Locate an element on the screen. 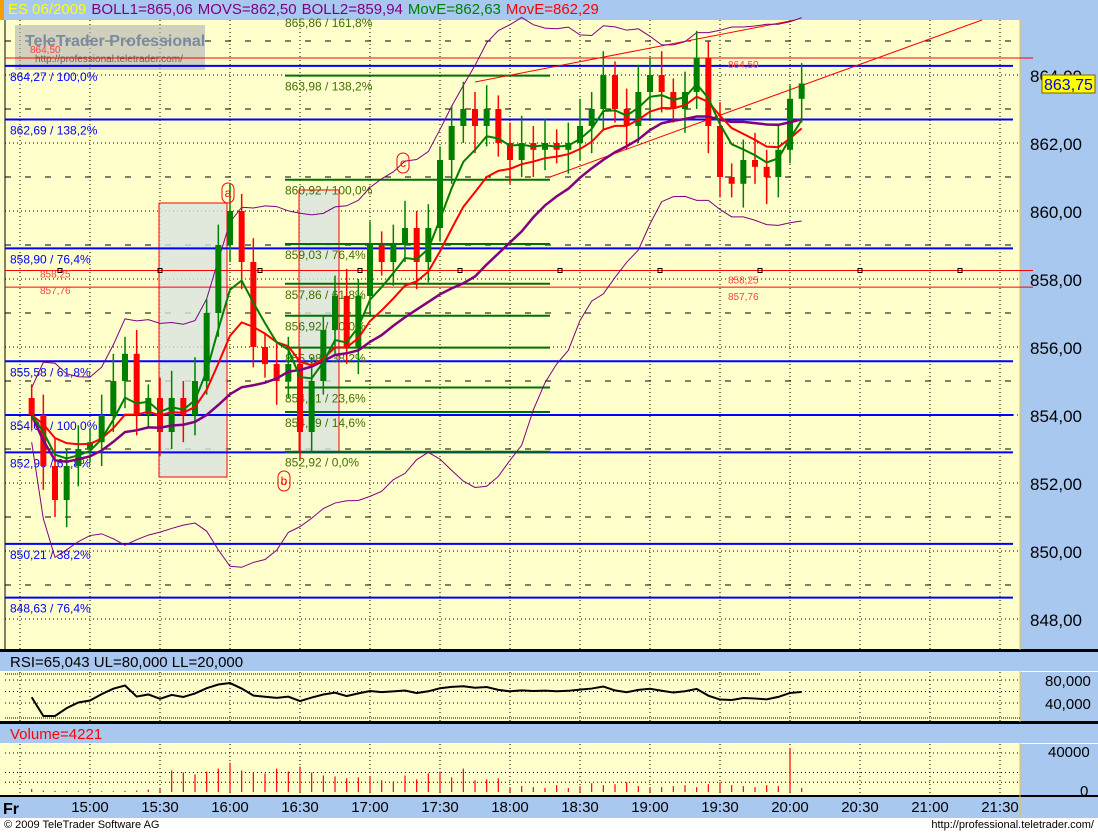  green-fib-label: 863,98 / 138,2% is located at coordinates (329, 87).